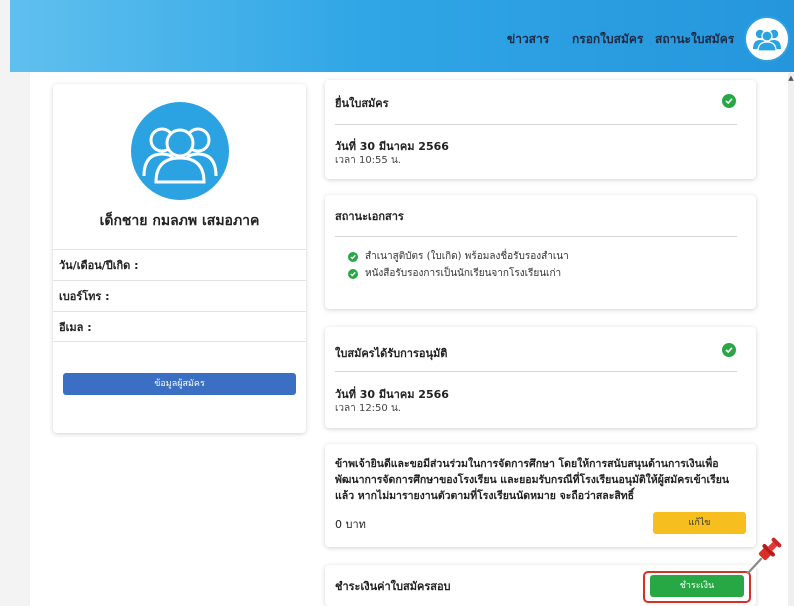 The height and width of the screenshot is (606, 794). What do you see at coordinates (350, 524) in the screenshot?
I see `donation-amount: 0 บาท` at bounding box center [350, 524].